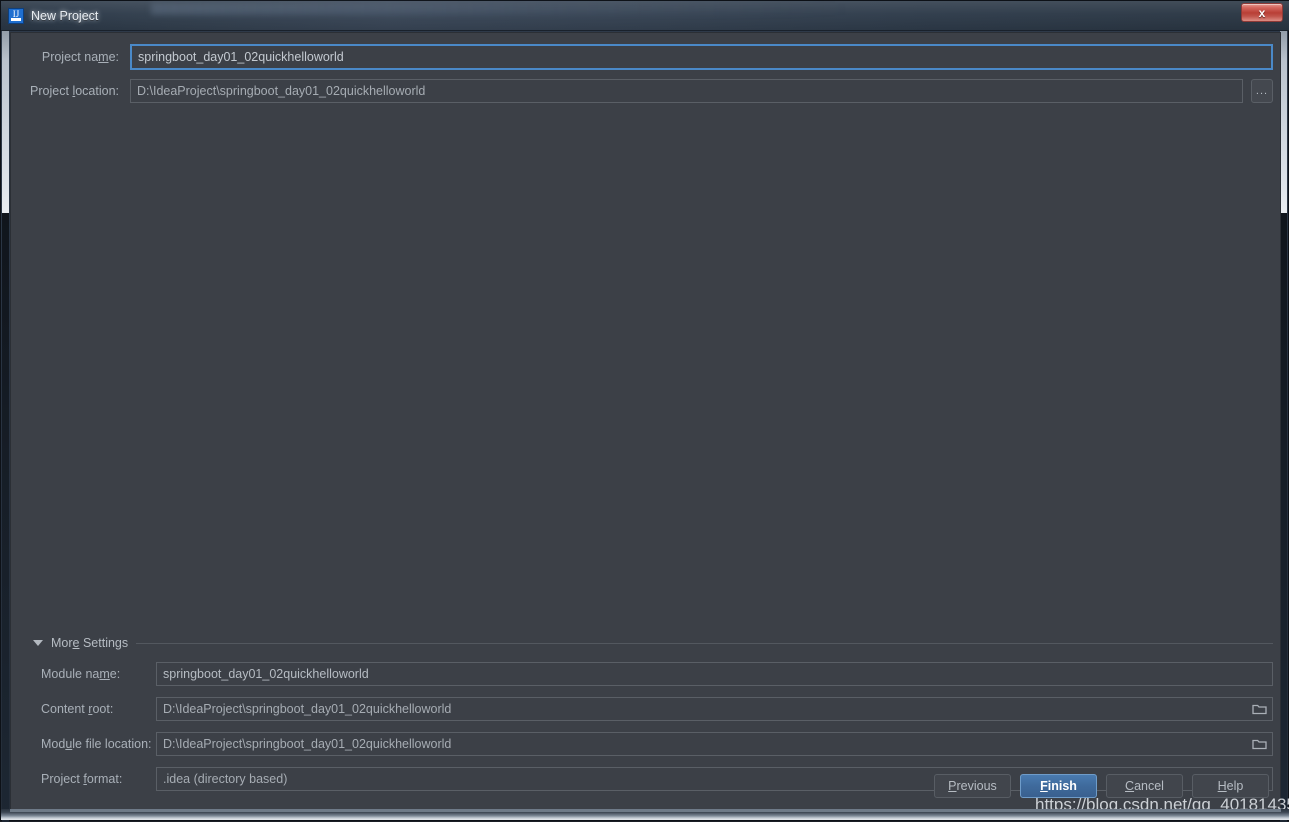 The width and height of the screenshot is (1289, 822). What do you see at coordinates (714, 744) in the screenshot?
I see `module-file-location-input` at bounding box center [714, 744].